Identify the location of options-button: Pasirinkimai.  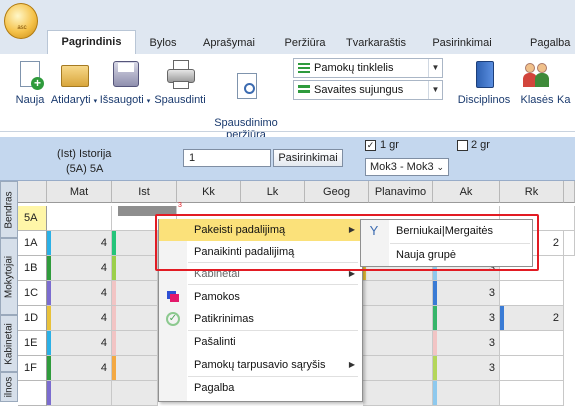
(308, 158).